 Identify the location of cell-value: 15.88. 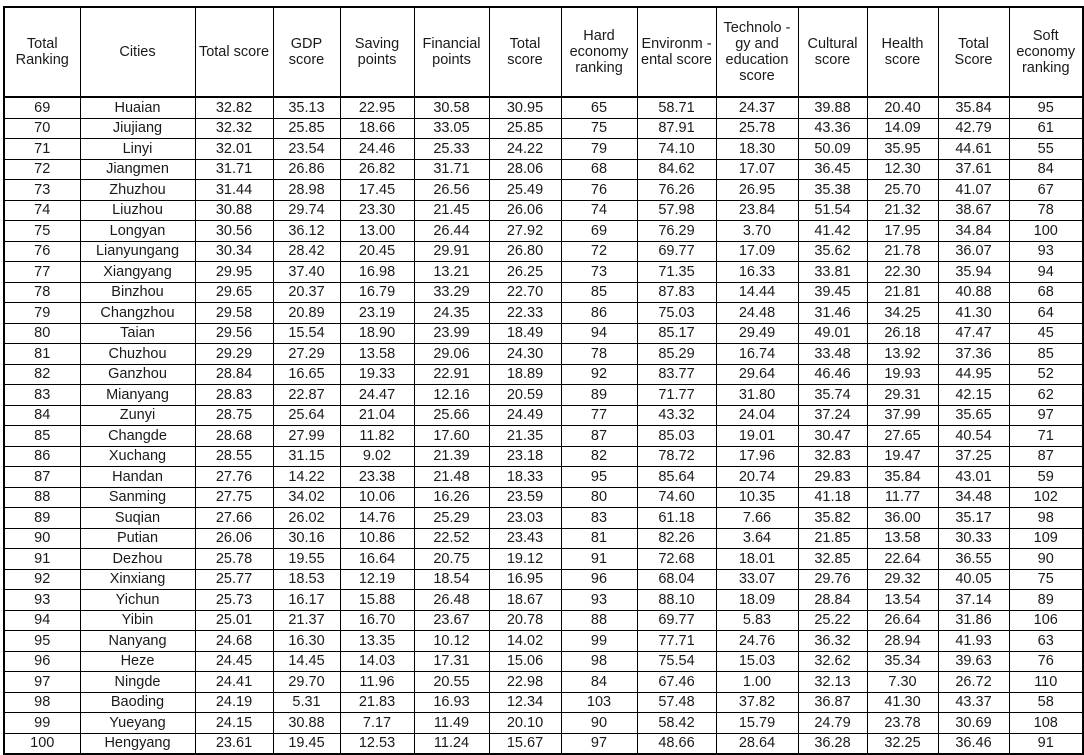
(377, 600).